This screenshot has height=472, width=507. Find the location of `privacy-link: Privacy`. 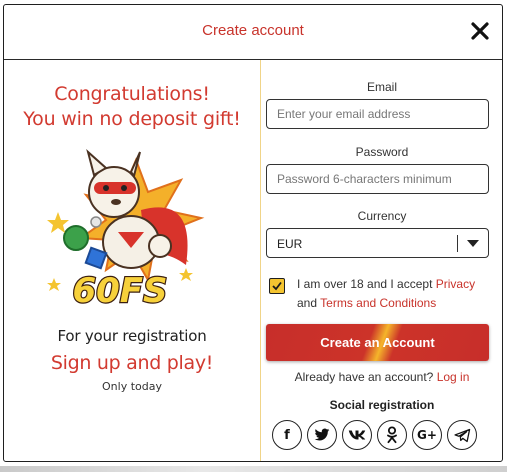

privacy-link: Privacy is located at coordinates (455, 284).